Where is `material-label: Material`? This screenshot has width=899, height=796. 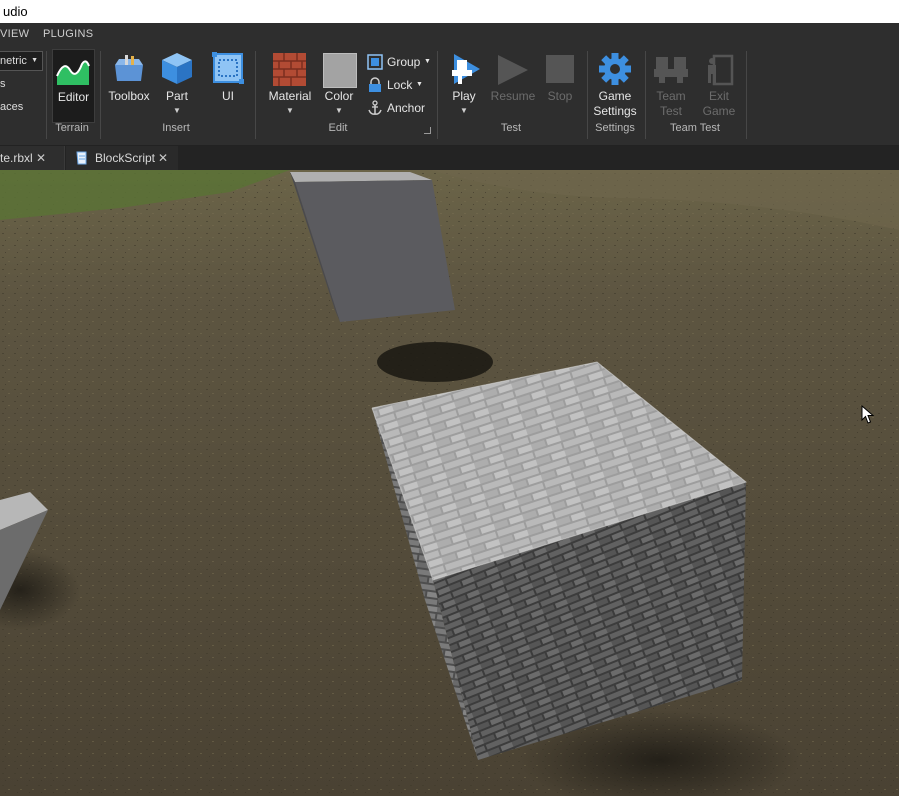 material-label: Material is located at coordinates (290, 96).